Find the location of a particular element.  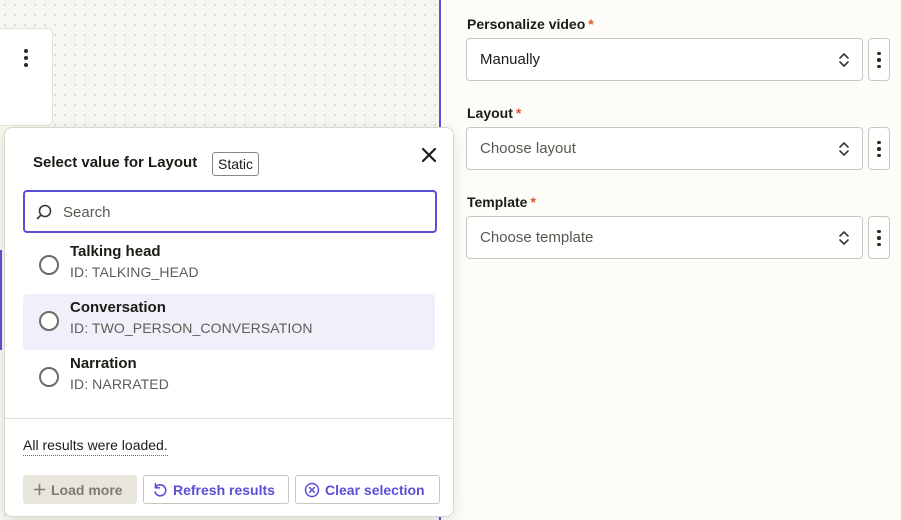

button-label: Load more is located at coordinates (87, 489).